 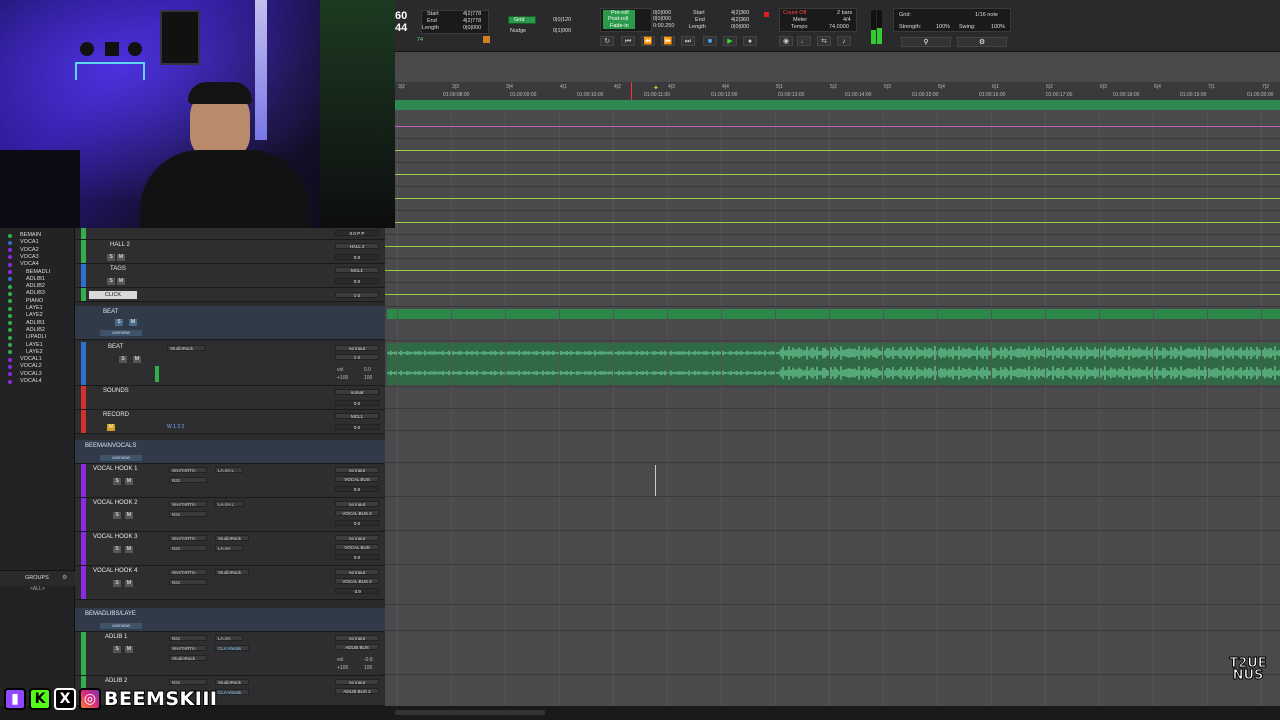 I want to click on fadein-value: 0:00.250, so click(x=663, y=26).